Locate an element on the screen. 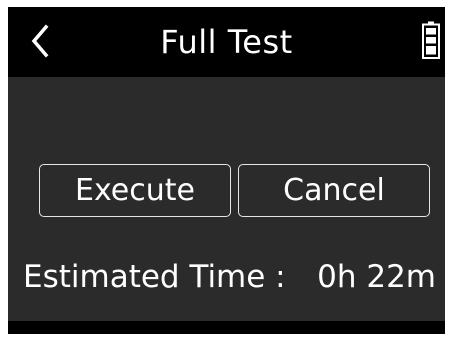 This screenshot has height=342, width=454. cancel-button: Cancel is located at coordinates (334, 190).